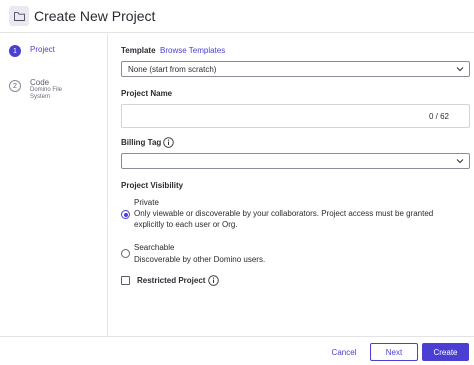  What do you see at coordinates (344, 352) in the screenshot?
I see `cancel-button: Cancel` at bounding box center [344, 352].